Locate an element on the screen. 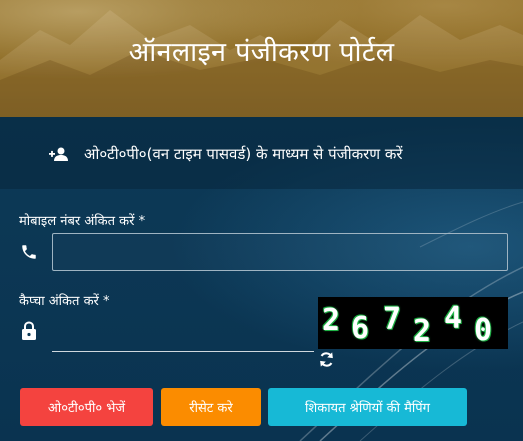 This screenshot has width=523, height=441. refresh-icon is located at coordinates (326, 361).